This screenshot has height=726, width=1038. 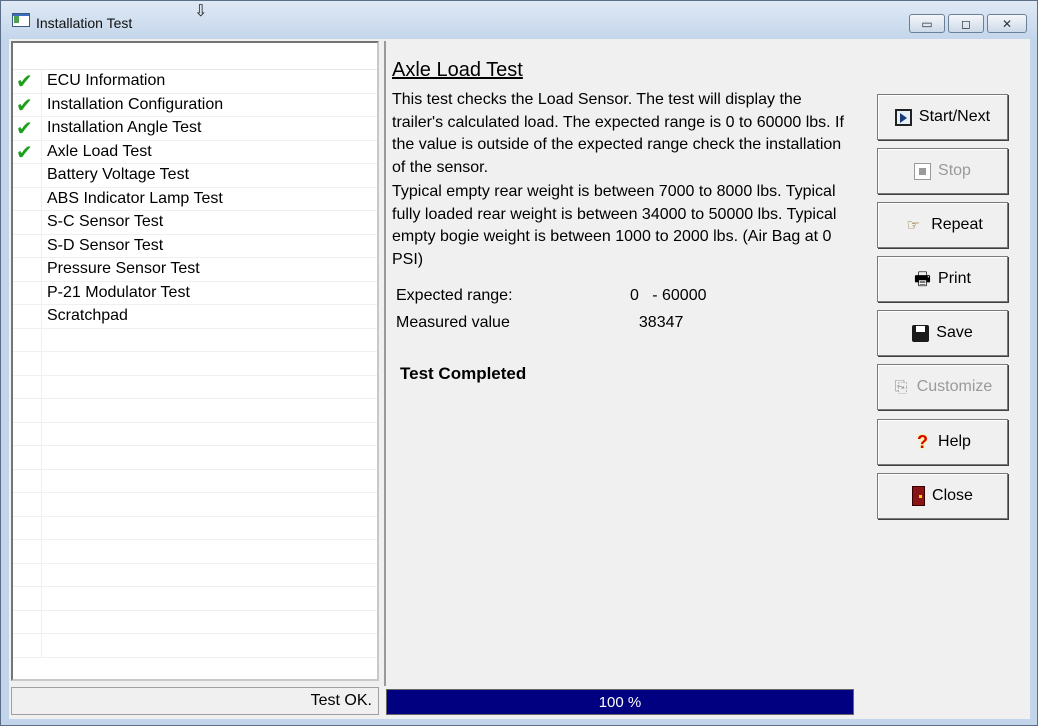 What do you see at coordinates (118, 292) in the screenshot?
I see `test-list-label: P-21 Modulator Test` at bounding box center [118, 292].